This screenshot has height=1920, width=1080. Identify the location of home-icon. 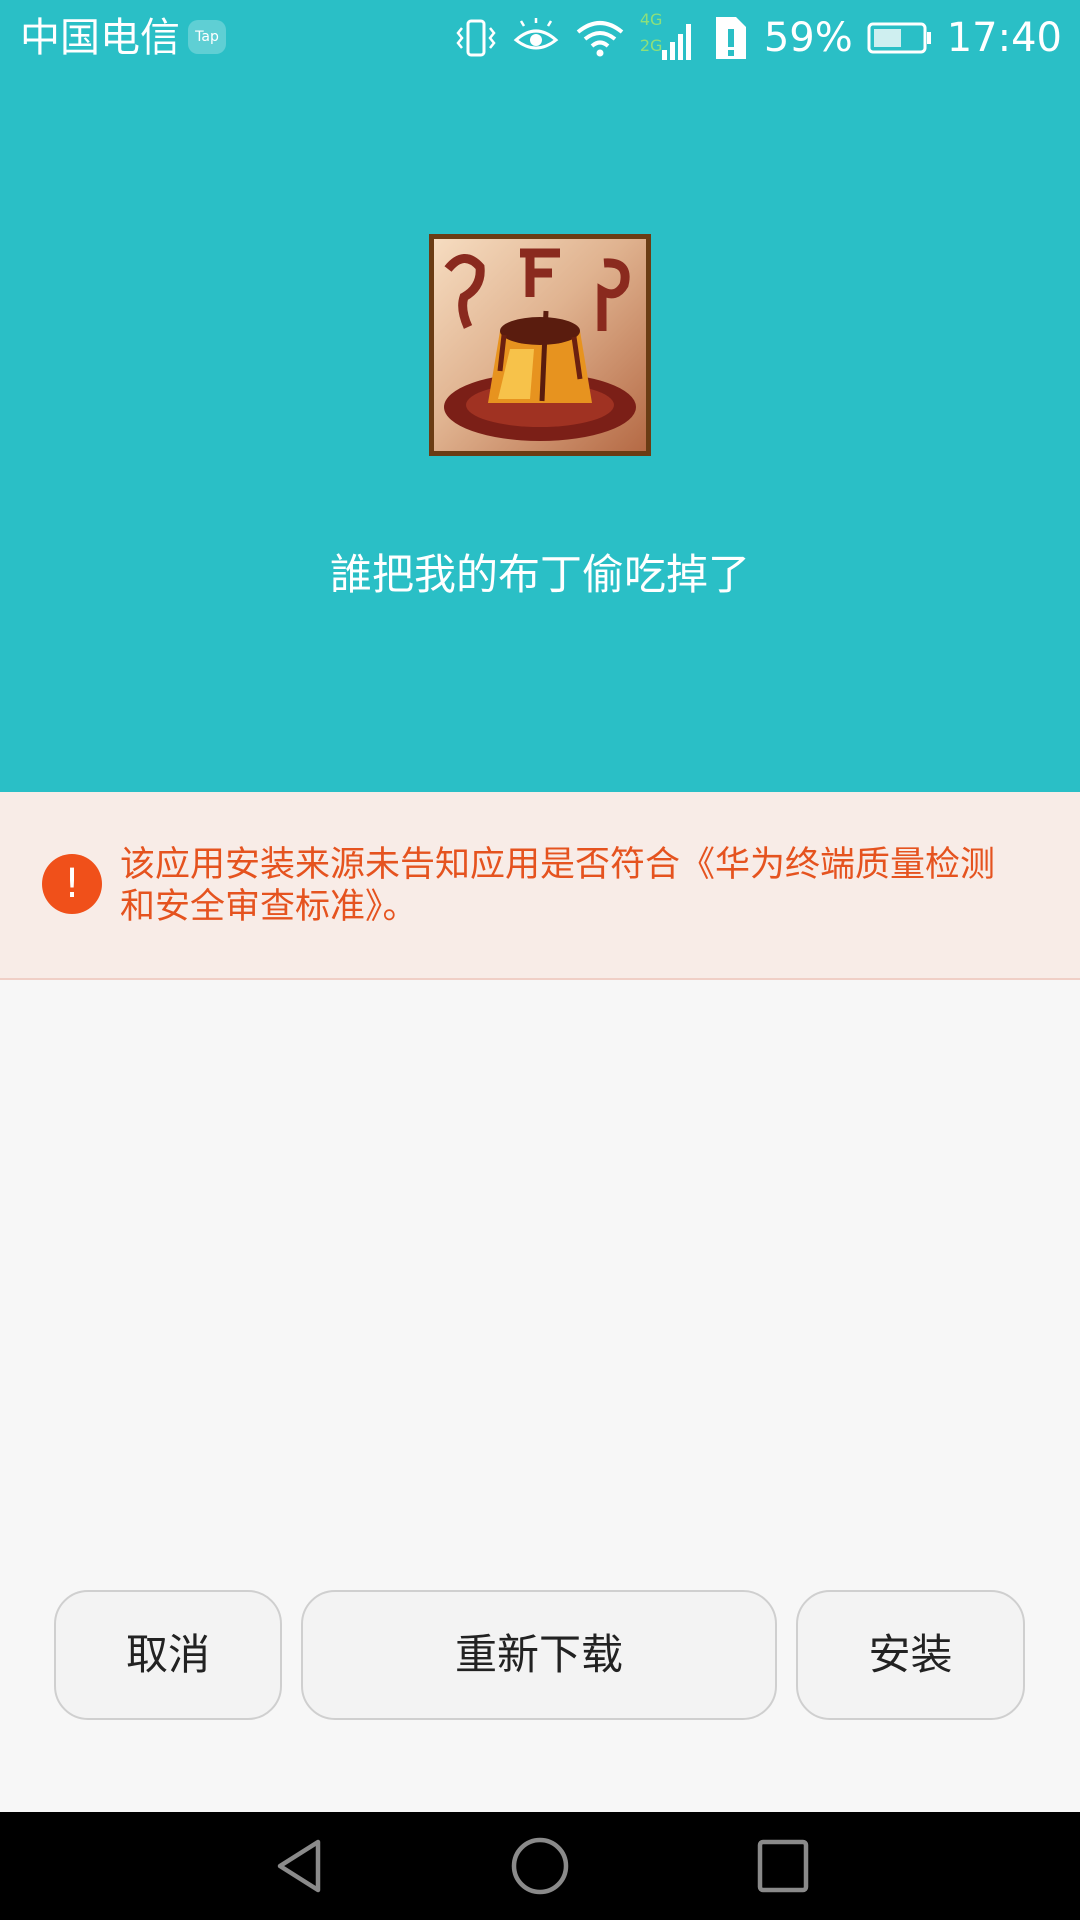
(540, 1866).